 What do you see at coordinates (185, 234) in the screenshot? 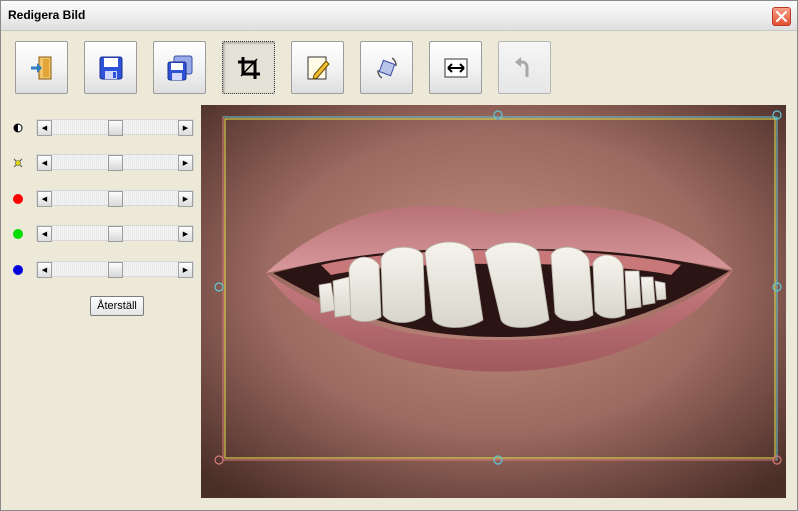
I see `green-increase-arrow: ▶` at bounding box center [185, 234].